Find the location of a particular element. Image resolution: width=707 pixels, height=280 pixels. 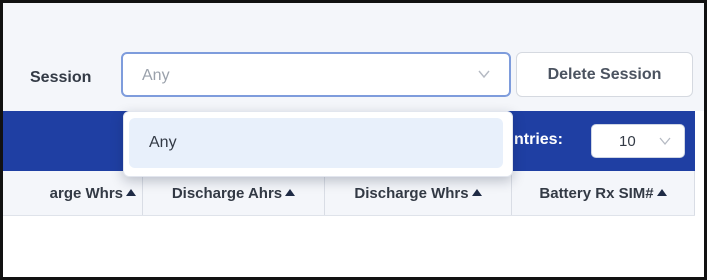

column-header-discharge-whrs: Discharge Whrs is located at coordinates (418, 193).